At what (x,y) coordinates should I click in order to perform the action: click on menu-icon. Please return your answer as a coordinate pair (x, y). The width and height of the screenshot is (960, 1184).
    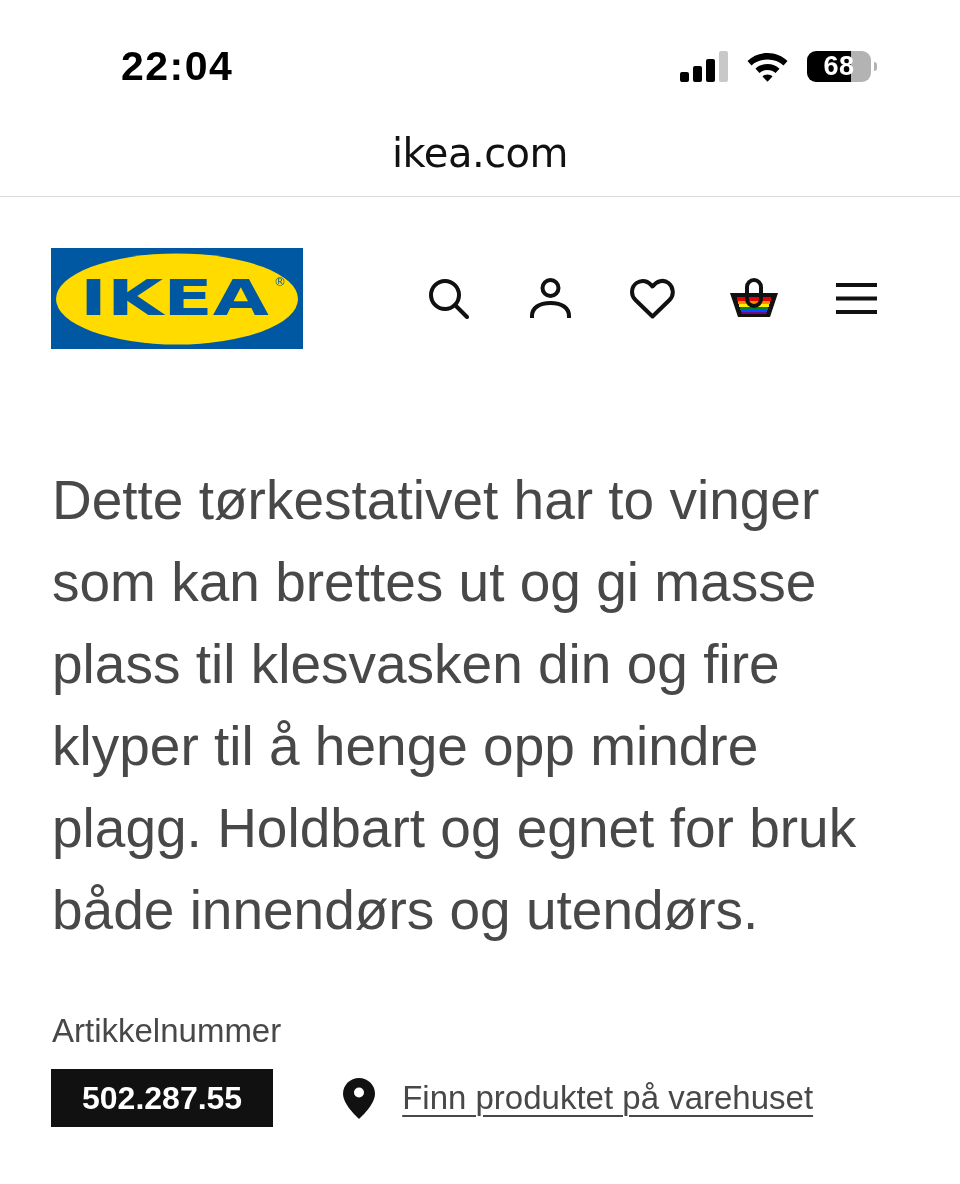
    Looking at the image, I should click on (856, 298).